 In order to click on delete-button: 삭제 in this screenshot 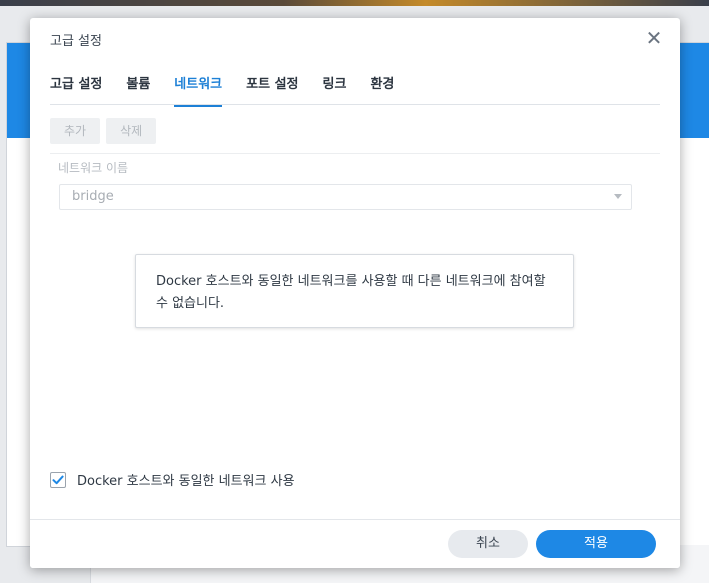, I will do `click(131, 131)`.